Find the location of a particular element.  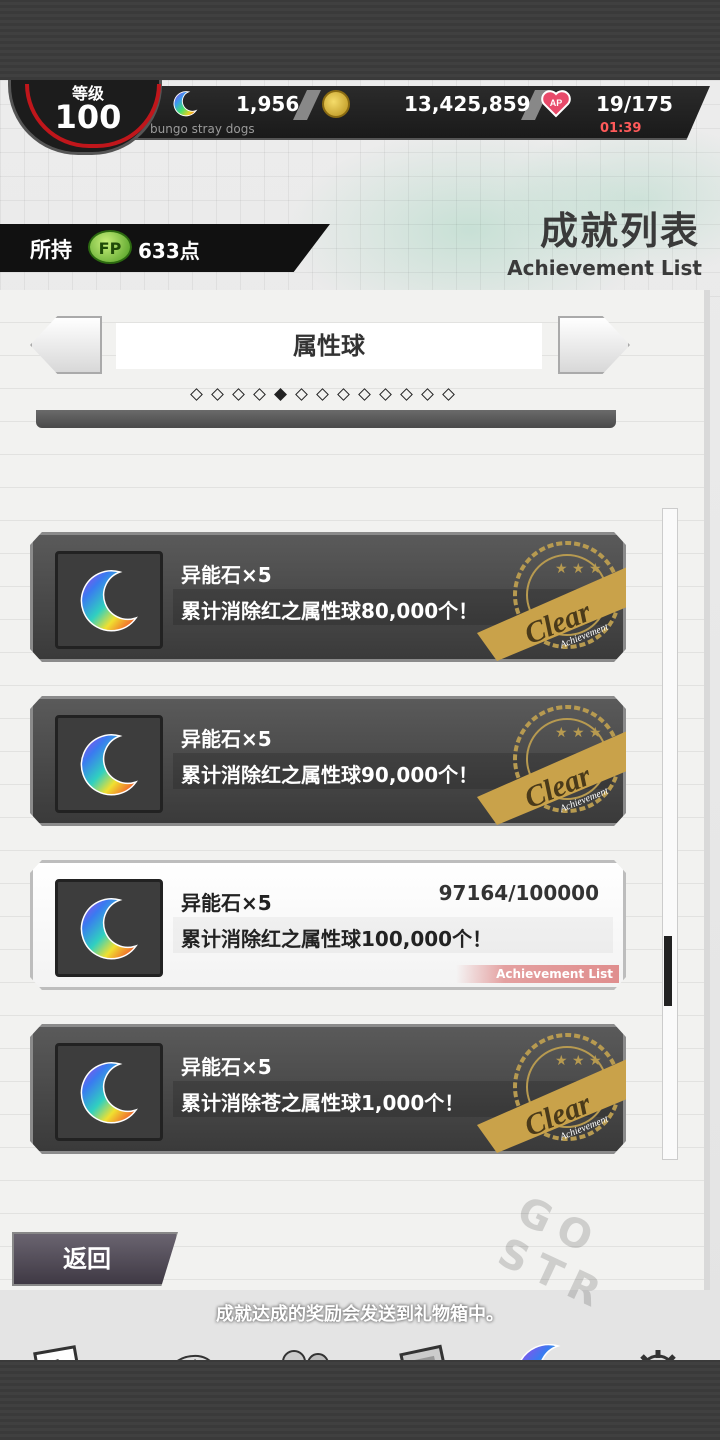

progress-count: 97164/100000 is located at coordinates (518, 893).